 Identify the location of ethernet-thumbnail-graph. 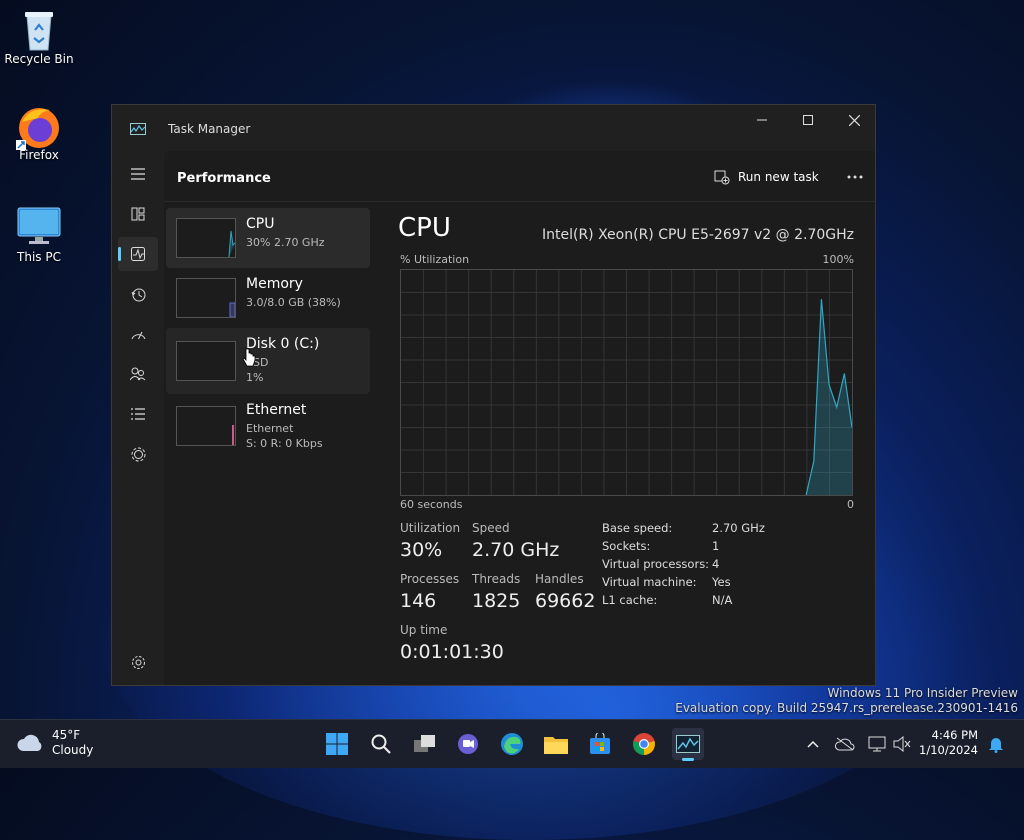
(206, 426).